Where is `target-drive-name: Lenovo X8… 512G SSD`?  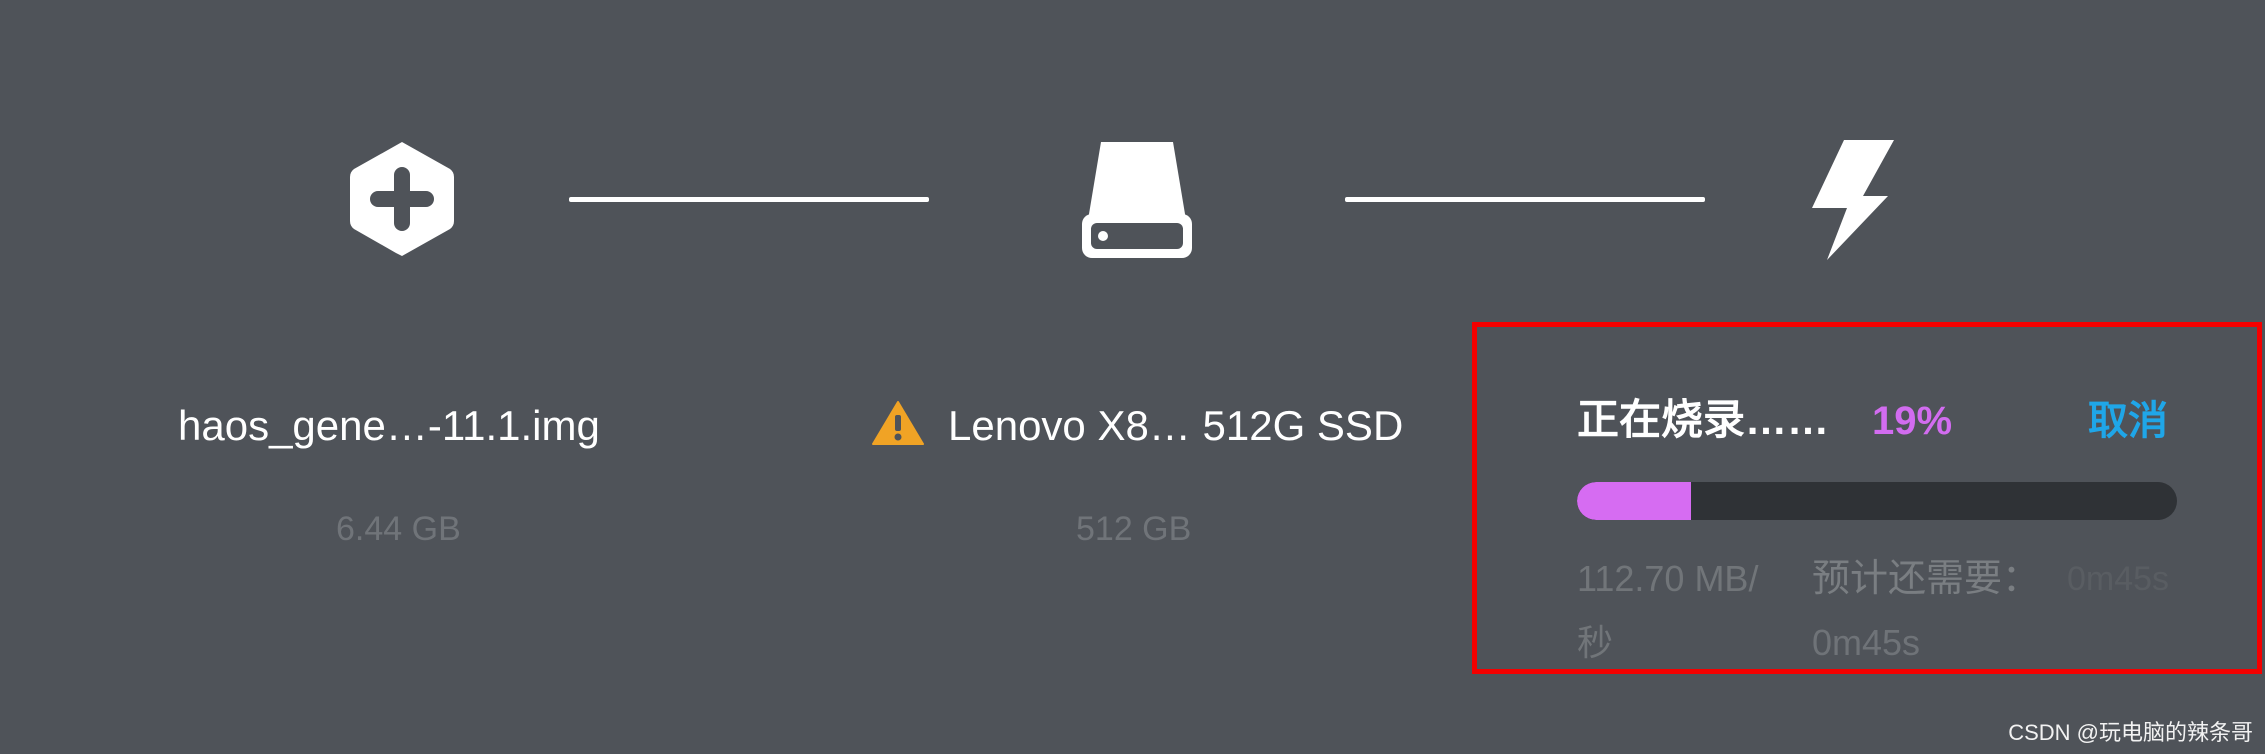 target-drive-name: Lenovo X8… 512G SSD is located at coordinates (1175, 426).